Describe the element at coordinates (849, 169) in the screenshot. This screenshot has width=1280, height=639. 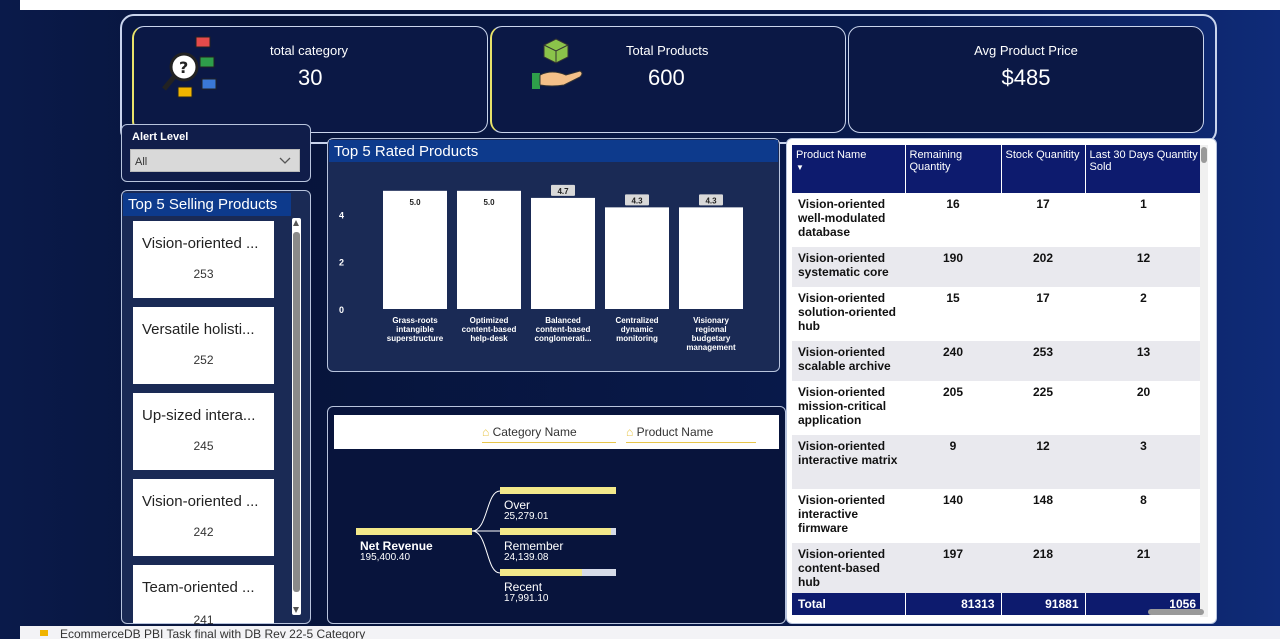
I see `column-header-product: Product Name ▼` at that location.